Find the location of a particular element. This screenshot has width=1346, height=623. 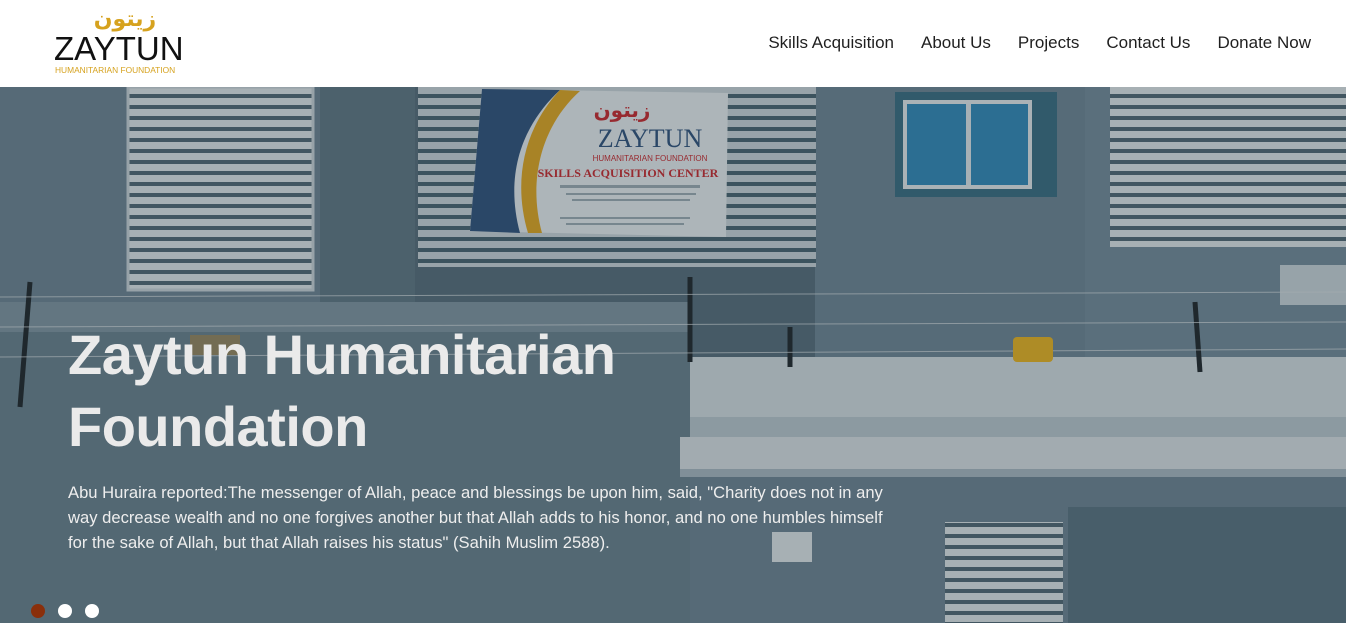

site-logo: زيتون ZAYTUN HUMANITARIAN FOUNDATION is located at coordinates (125, 41).